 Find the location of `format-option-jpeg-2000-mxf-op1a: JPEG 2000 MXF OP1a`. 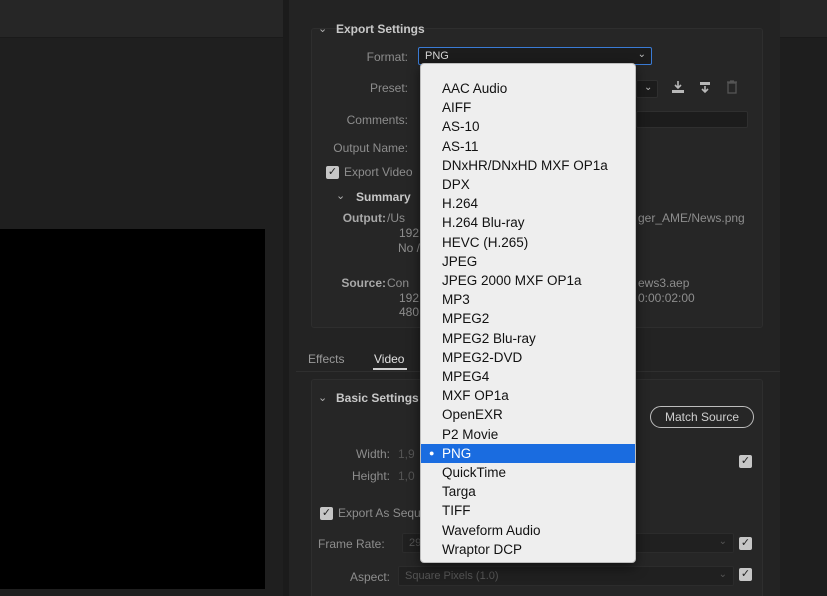

format-option-jpeg-2000-mxf-op1a: JPEG 2000 MXF OP1a is located at coordinates (528, 280).